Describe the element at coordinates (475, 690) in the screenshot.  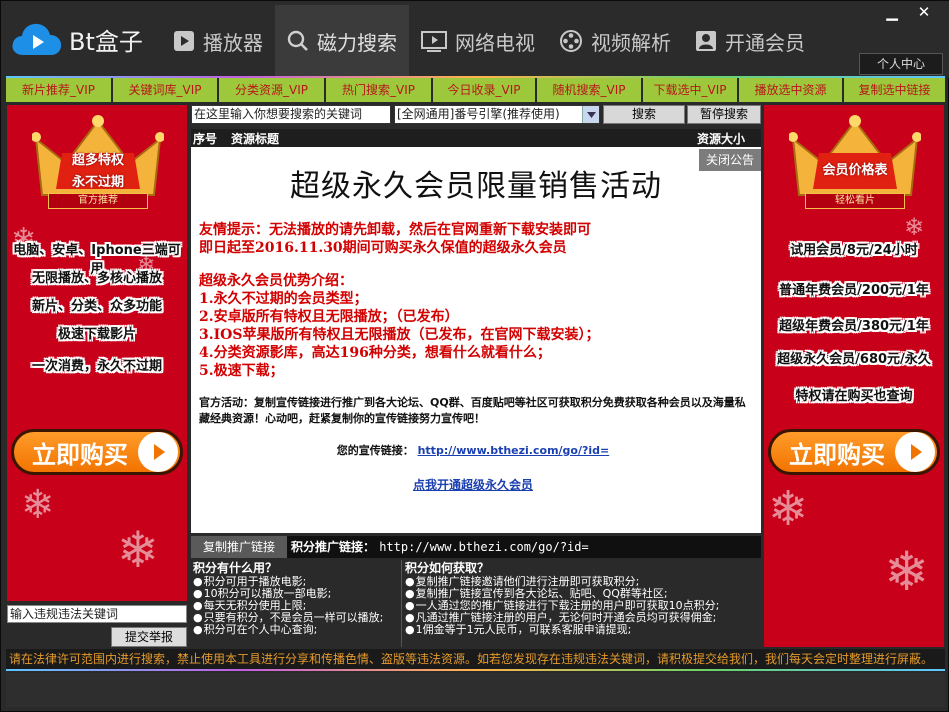
I see `status-bar` at that location.